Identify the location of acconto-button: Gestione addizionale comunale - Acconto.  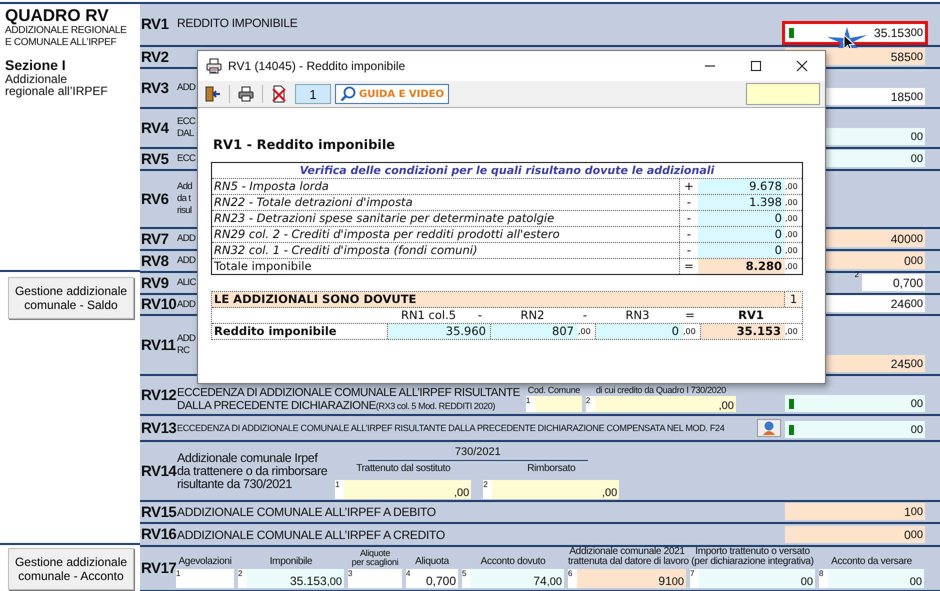
(71, 569).